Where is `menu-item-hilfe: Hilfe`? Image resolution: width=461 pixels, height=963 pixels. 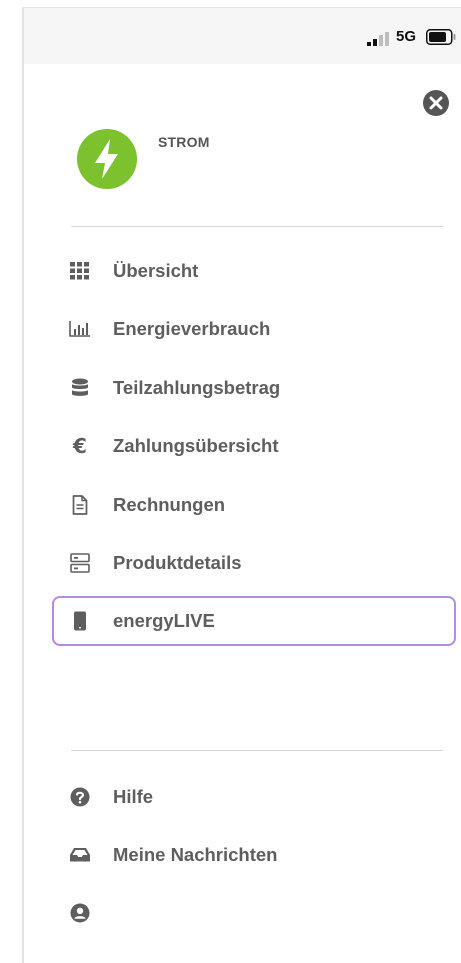 menu-item-hilfe: Hilfe is located at coordinates (254, 797).